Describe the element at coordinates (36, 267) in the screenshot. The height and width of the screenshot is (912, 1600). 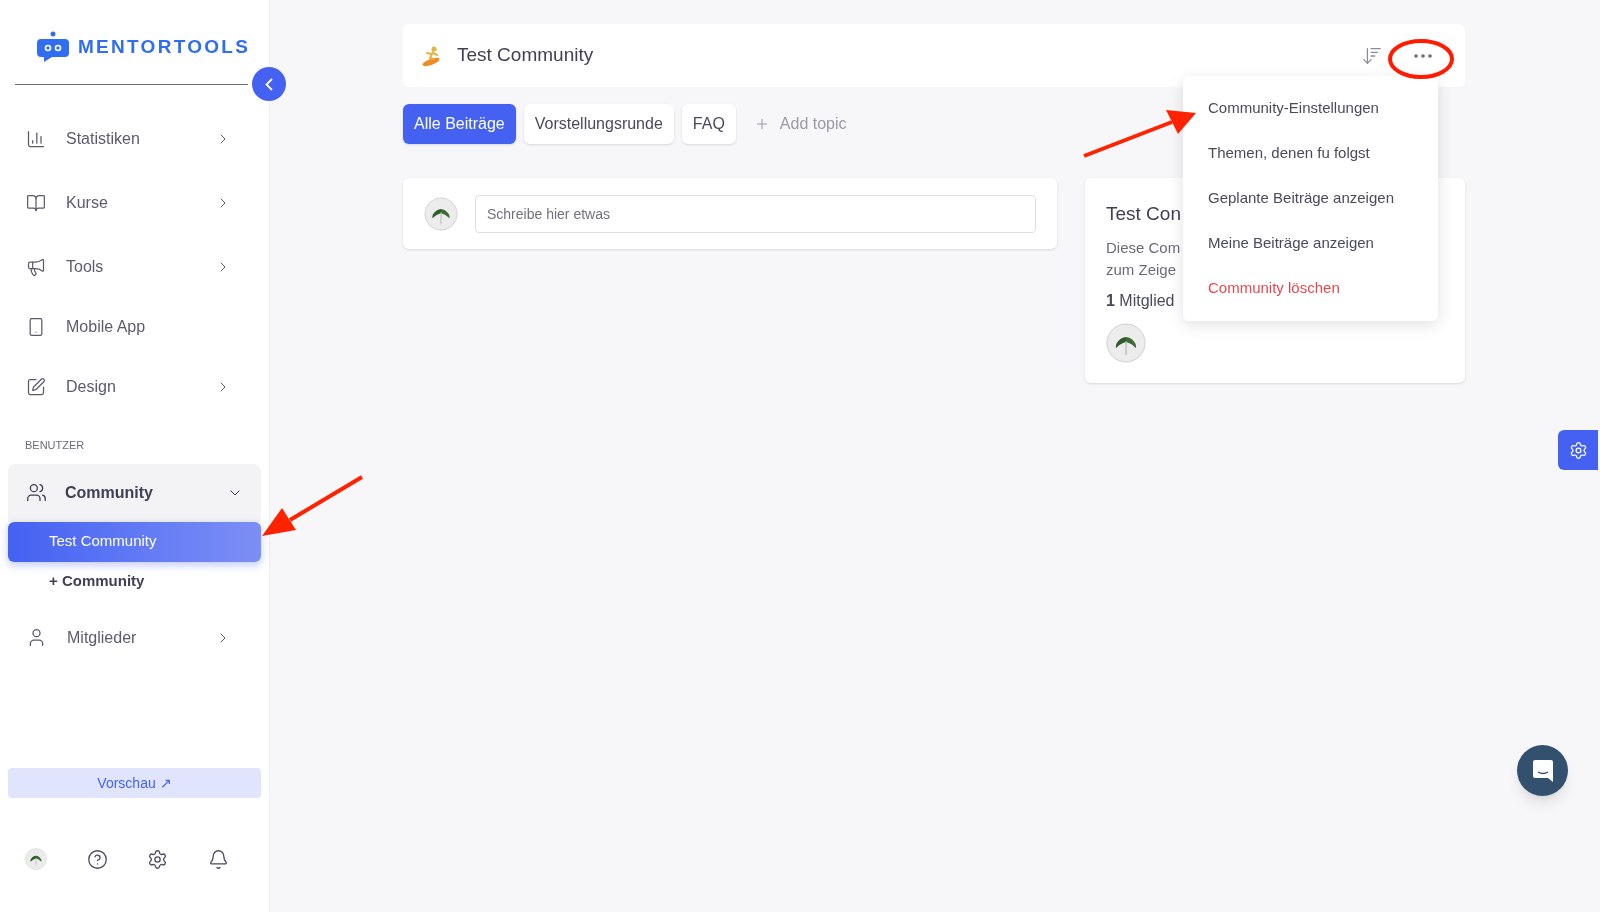
I see `megaphone-icon` at that location.